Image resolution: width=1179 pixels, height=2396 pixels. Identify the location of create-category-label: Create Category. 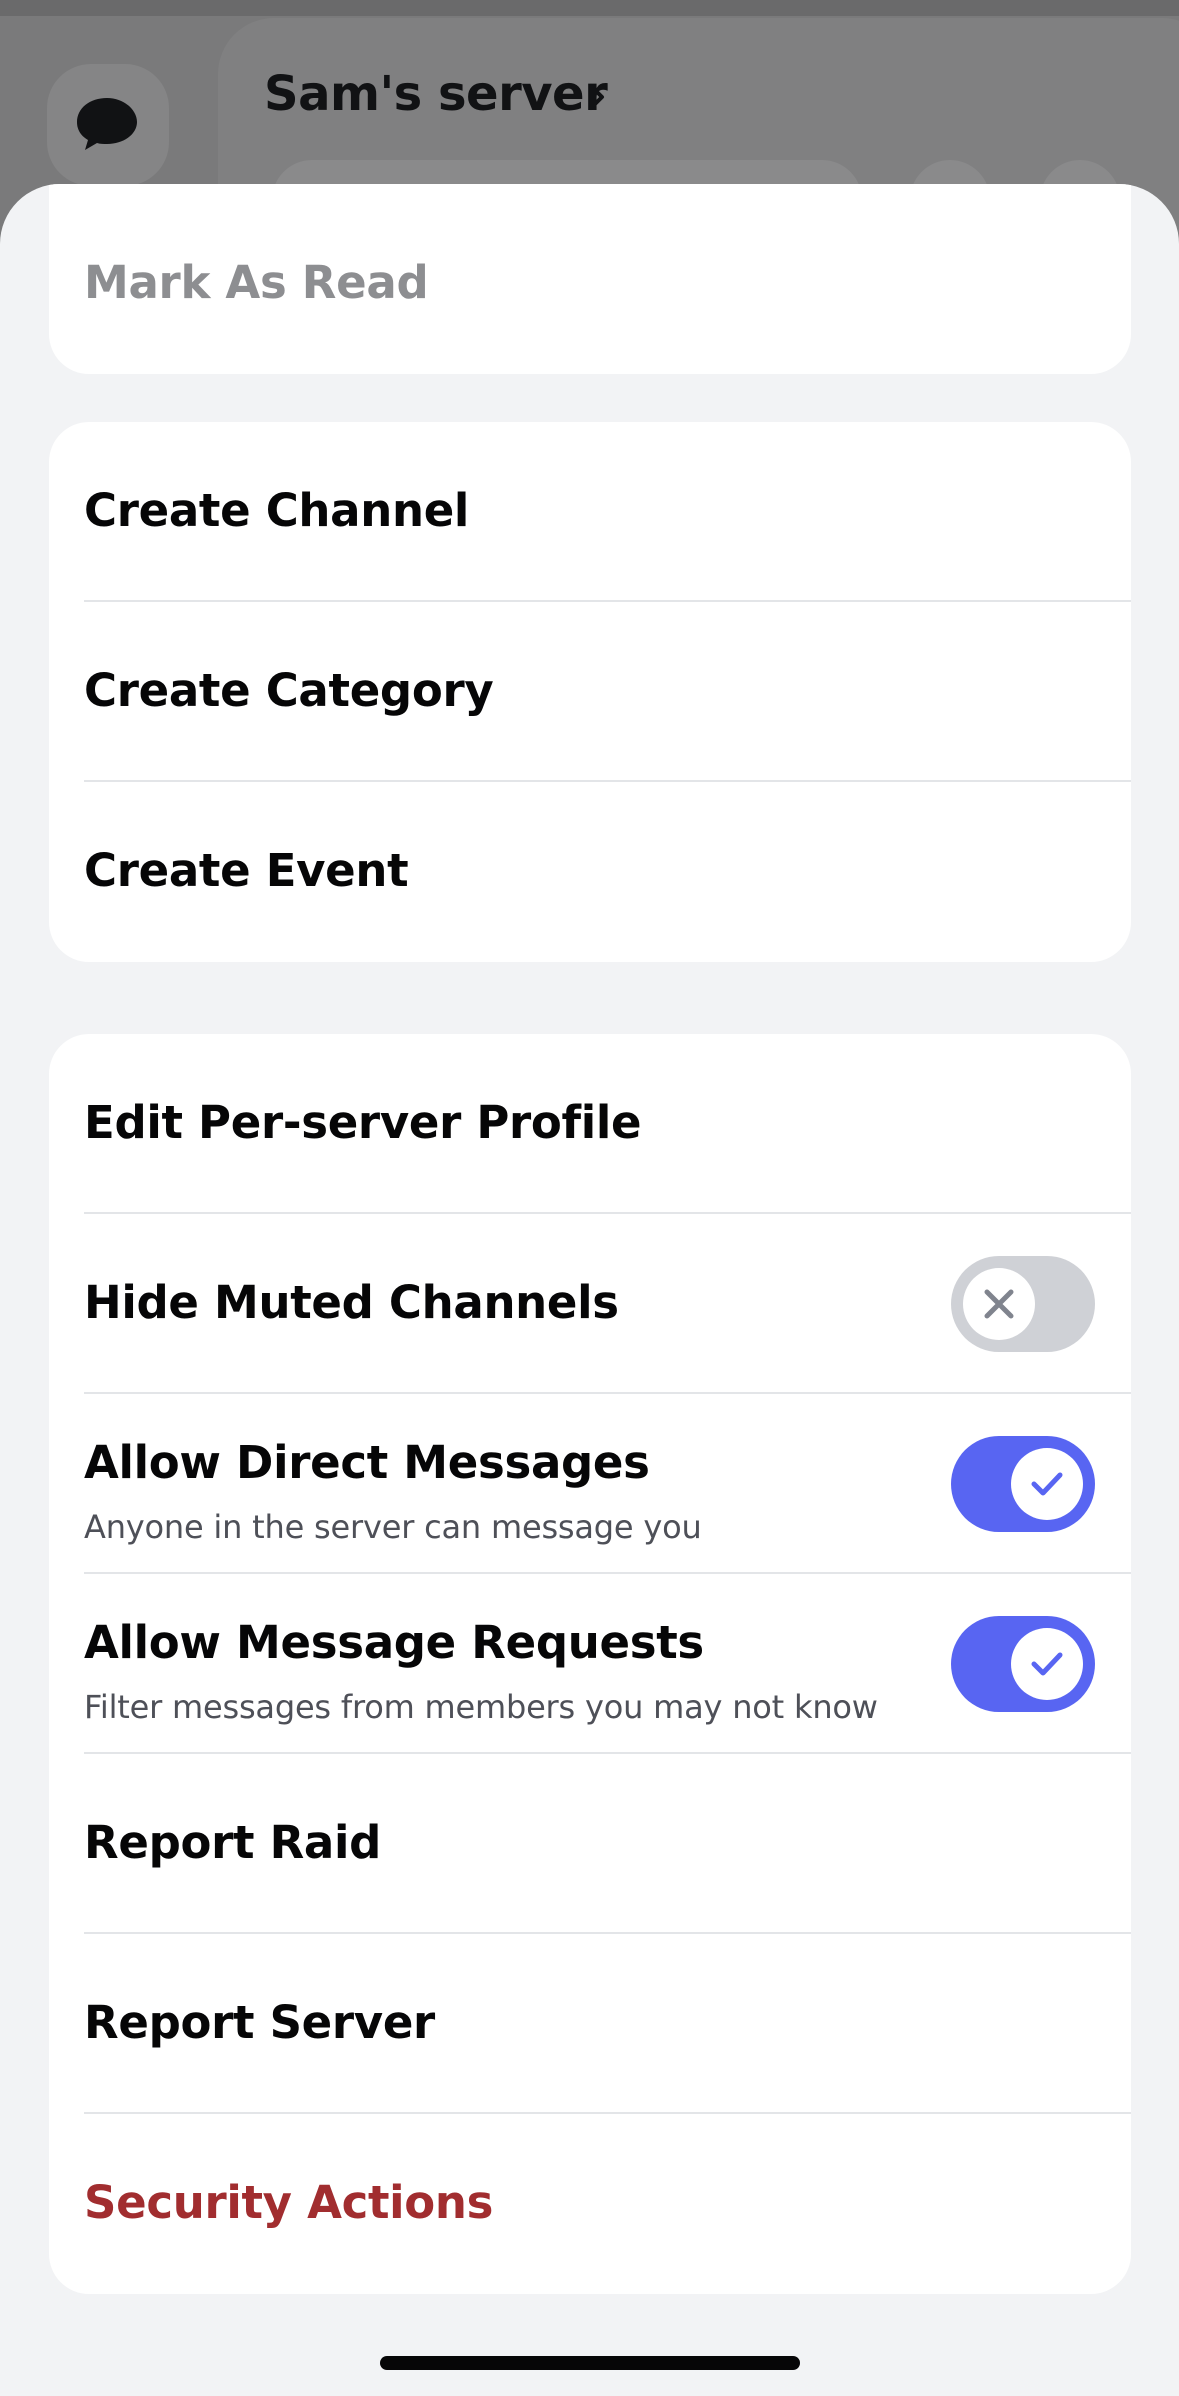
(289, 690).